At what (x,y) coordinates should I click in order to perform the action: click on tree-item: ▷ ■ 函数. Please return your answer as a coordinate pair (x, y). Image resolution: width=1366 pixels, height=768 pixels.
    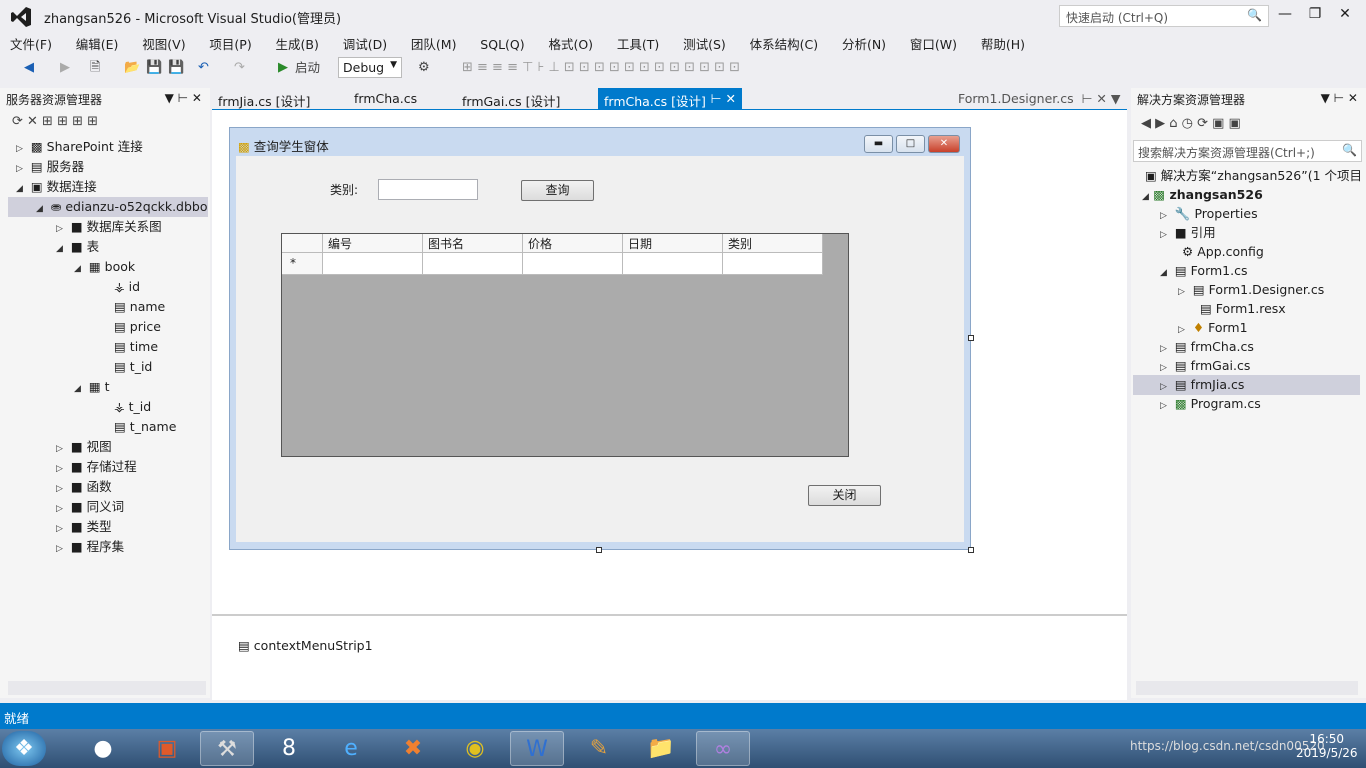
    Looking at the image, I should click on (84, 487).